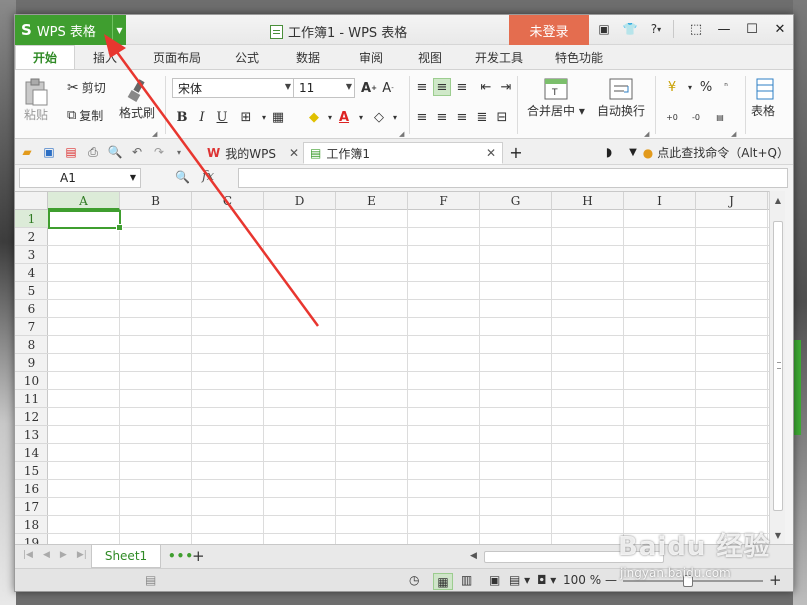 The height and width of the screenshot is (605, 807). What do you see at coordinates (780, 29) in the screenshot?
I see `close-button: ✕` at bounding box center [780, 29].